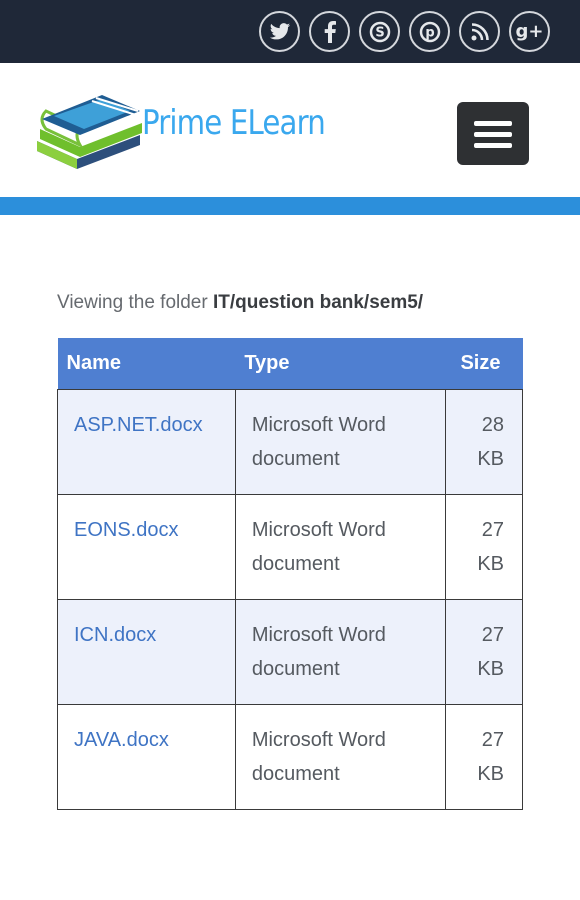 Image resolution: width=580 pixels, height=900 pixels. I want to click on table-row: EONS.docx Microsoft Word document 27 KB, so click(290, 546).